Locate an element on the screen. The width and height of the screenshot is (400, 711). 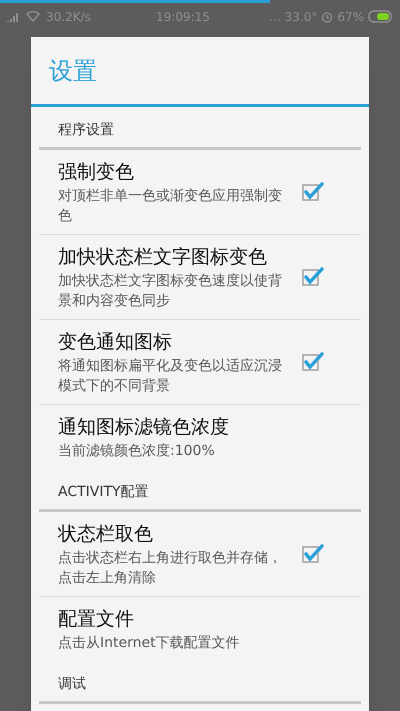
signal-icon is located at coordinates (13, 17).